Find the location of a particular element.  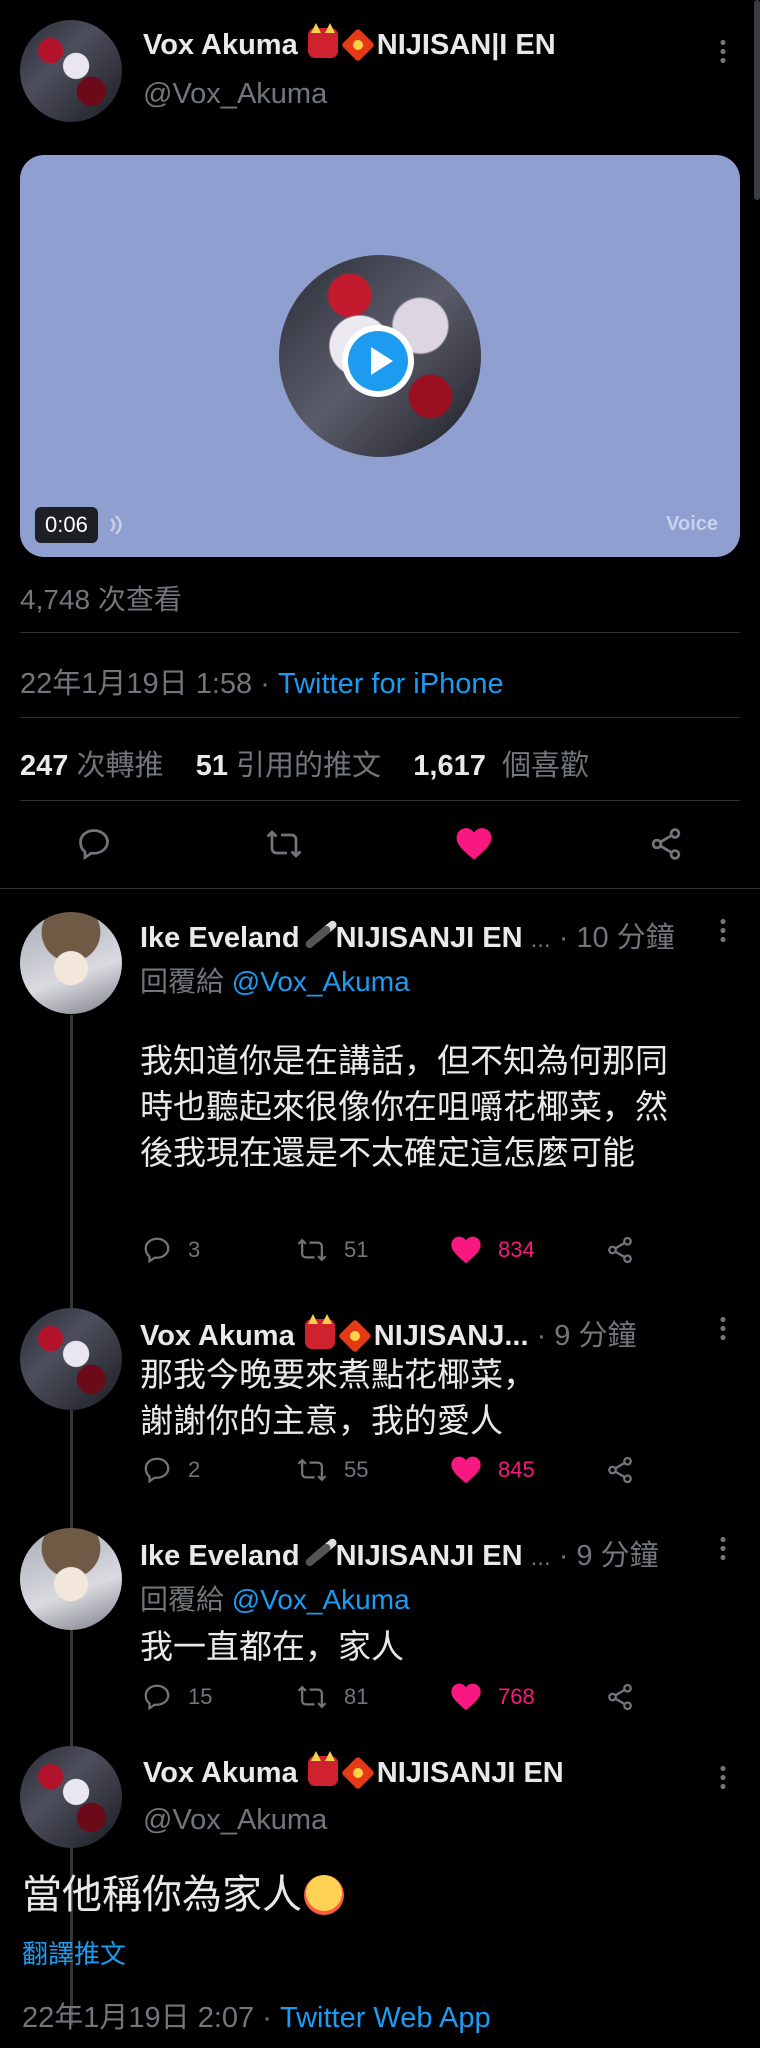

like-button: 768 is located at coordinates (492, 1697).